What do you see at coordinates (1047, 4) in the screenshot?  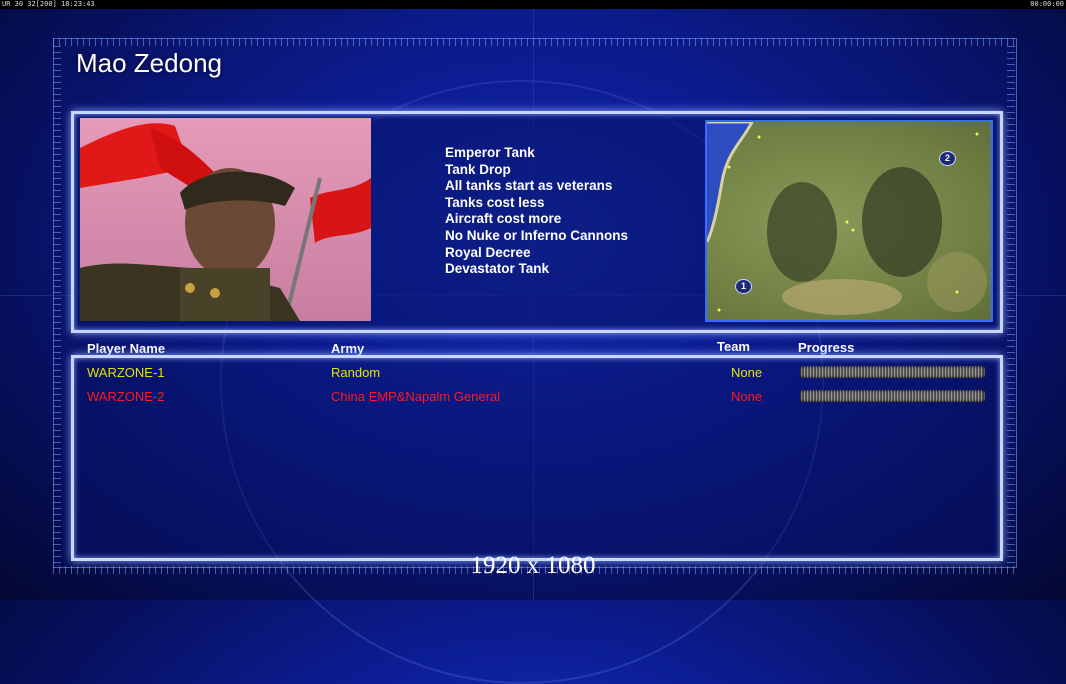 I see `clock-readout: 00:00:00` at bounding box center [1047, 4].